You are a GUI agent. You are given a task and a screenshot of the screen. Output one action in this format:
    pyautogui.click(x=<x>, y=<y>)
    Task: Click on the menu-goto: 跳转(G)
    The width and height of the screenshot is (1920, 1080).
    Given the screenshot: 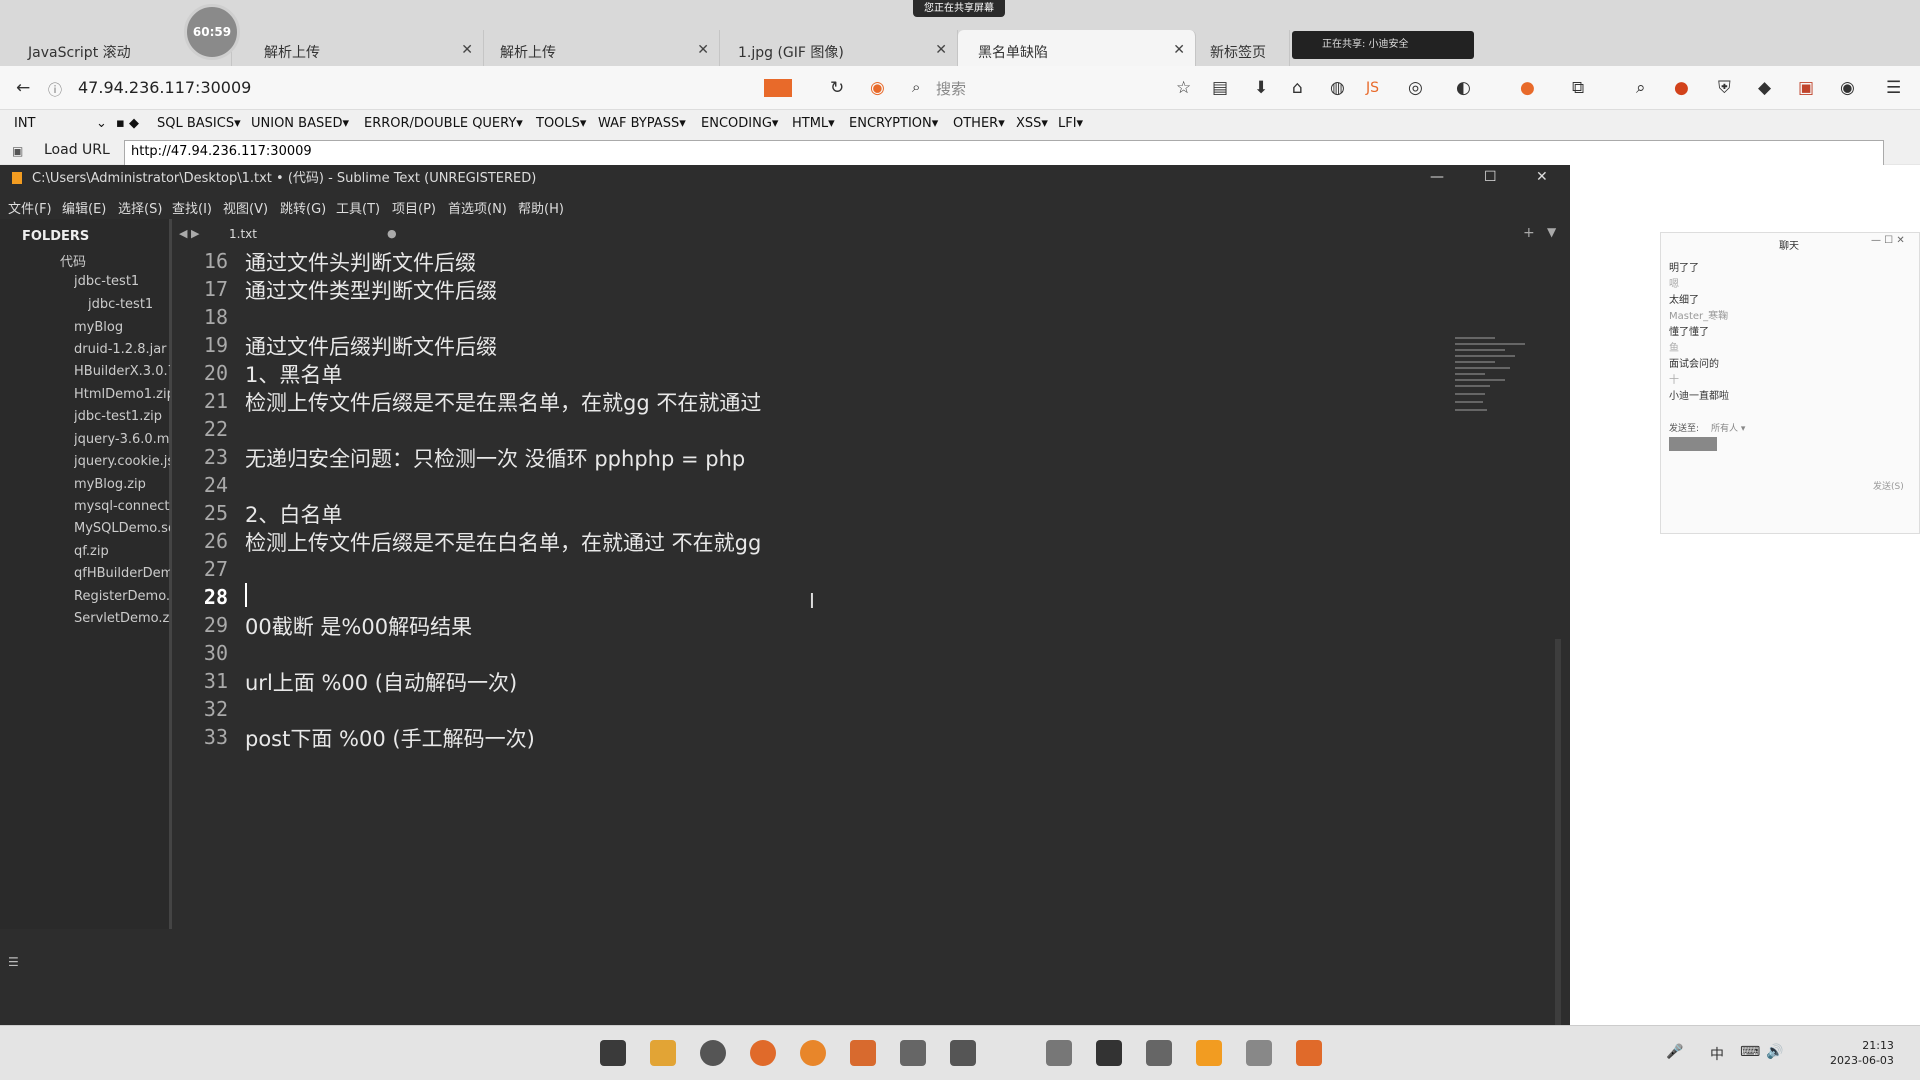 What is the action you would take?
    pyautogui.click(x=303, y=207)
    